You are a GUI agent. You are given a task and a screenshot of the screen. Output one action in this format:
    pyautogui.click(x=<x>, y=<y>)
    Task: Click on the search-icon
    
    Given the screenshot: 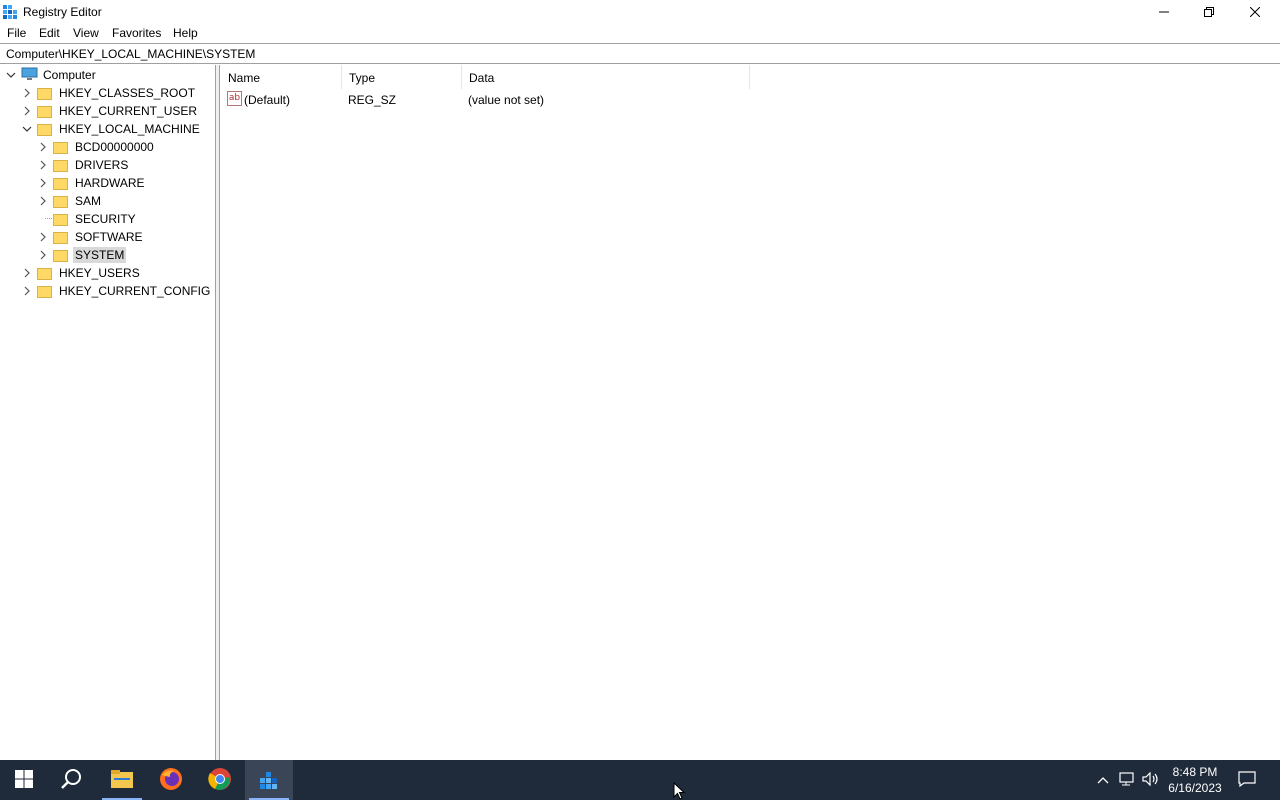 What is the action you would take?
    pyautogui.click(x=72, y=780)
    